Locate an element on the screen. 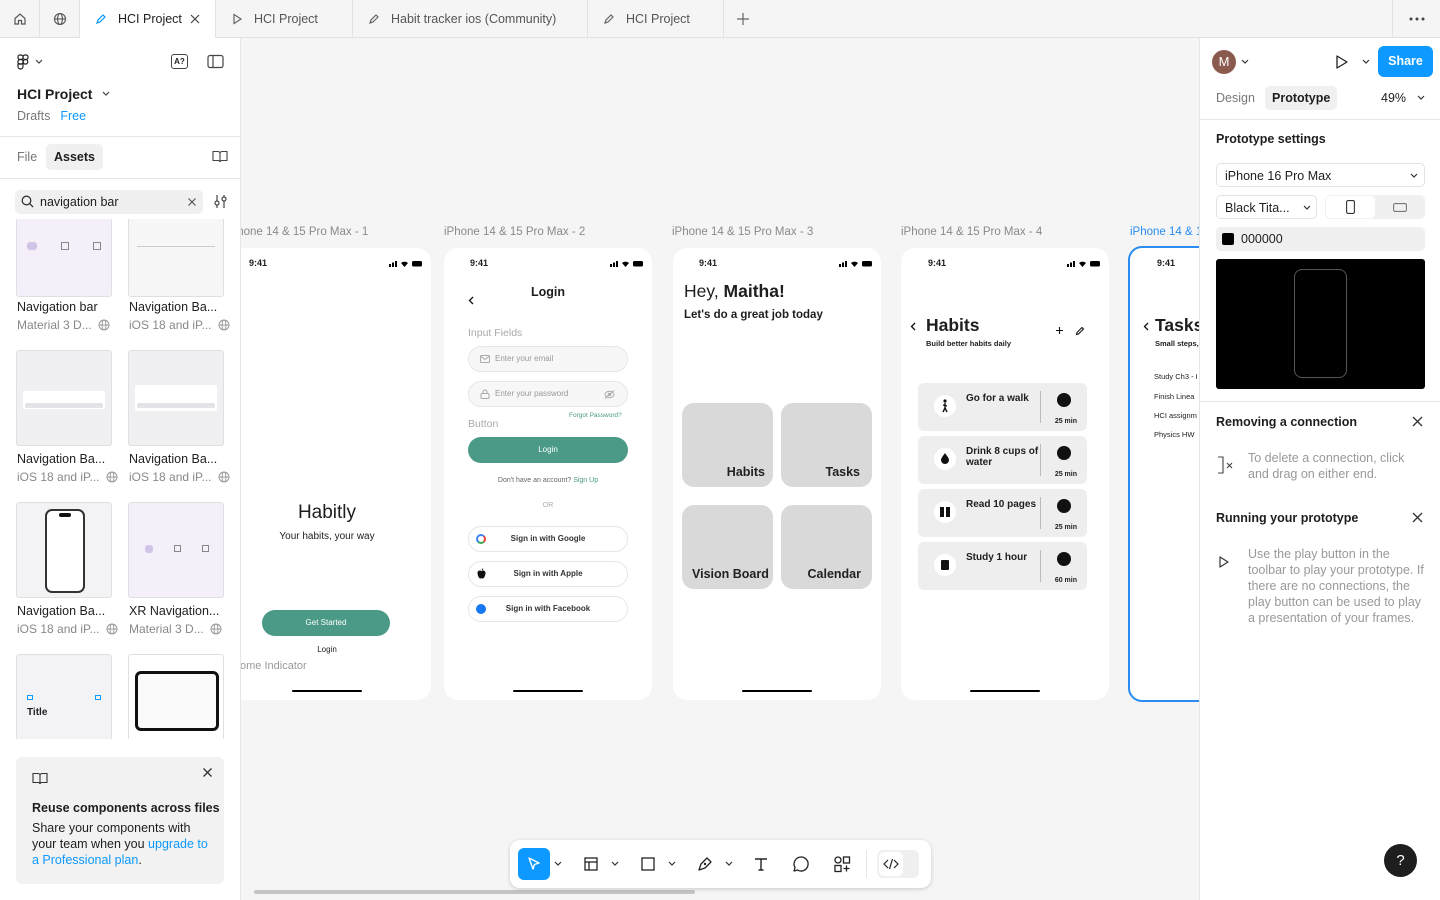 The height and width of the screenshot is (900, 1440). tile-vision-board: Vision Board is located at coordinates (727, 547).